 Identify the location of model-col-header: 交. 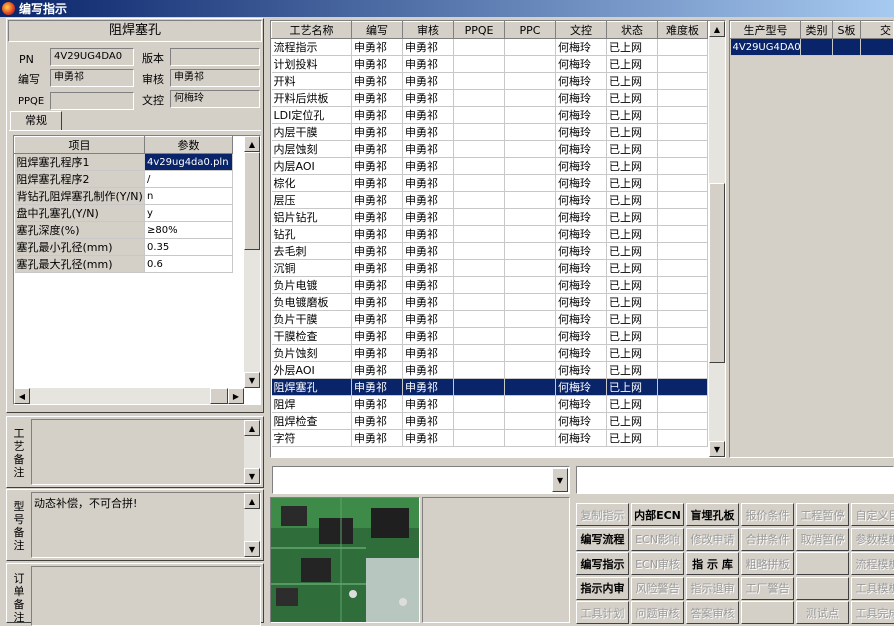
(877, 30).